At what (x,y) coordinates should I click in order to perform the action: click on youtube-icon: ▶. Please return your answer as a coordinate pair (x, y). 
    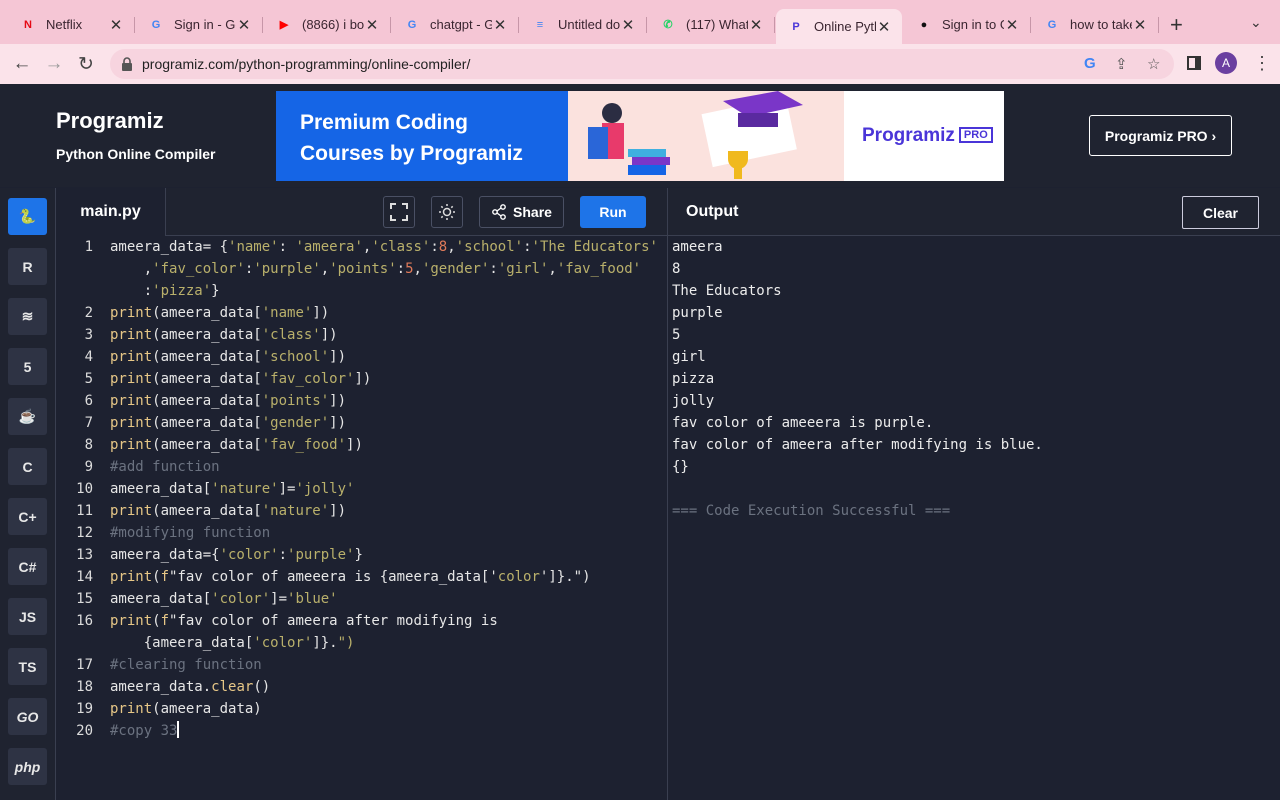
    Looking at the image, I should click on (284, 25).